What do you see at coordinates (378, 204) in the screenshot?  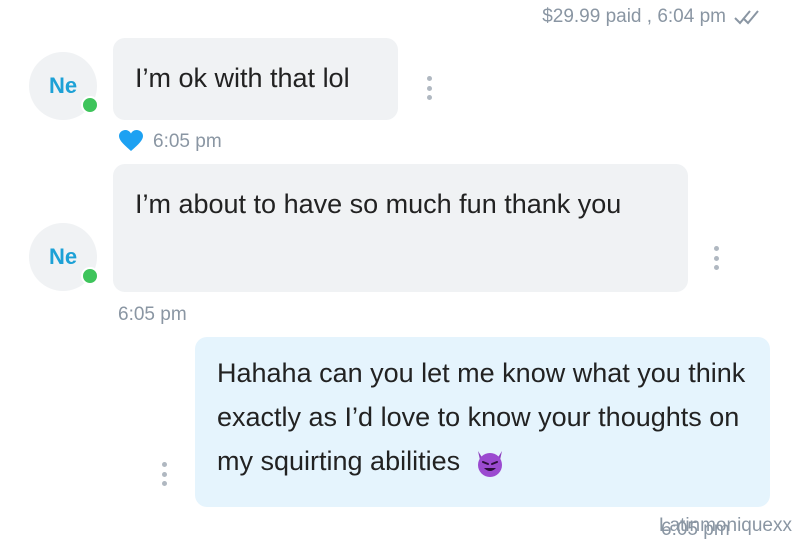 I see `message-text: I’m about to have so much fun thank you` at bounding box center [378, 204].